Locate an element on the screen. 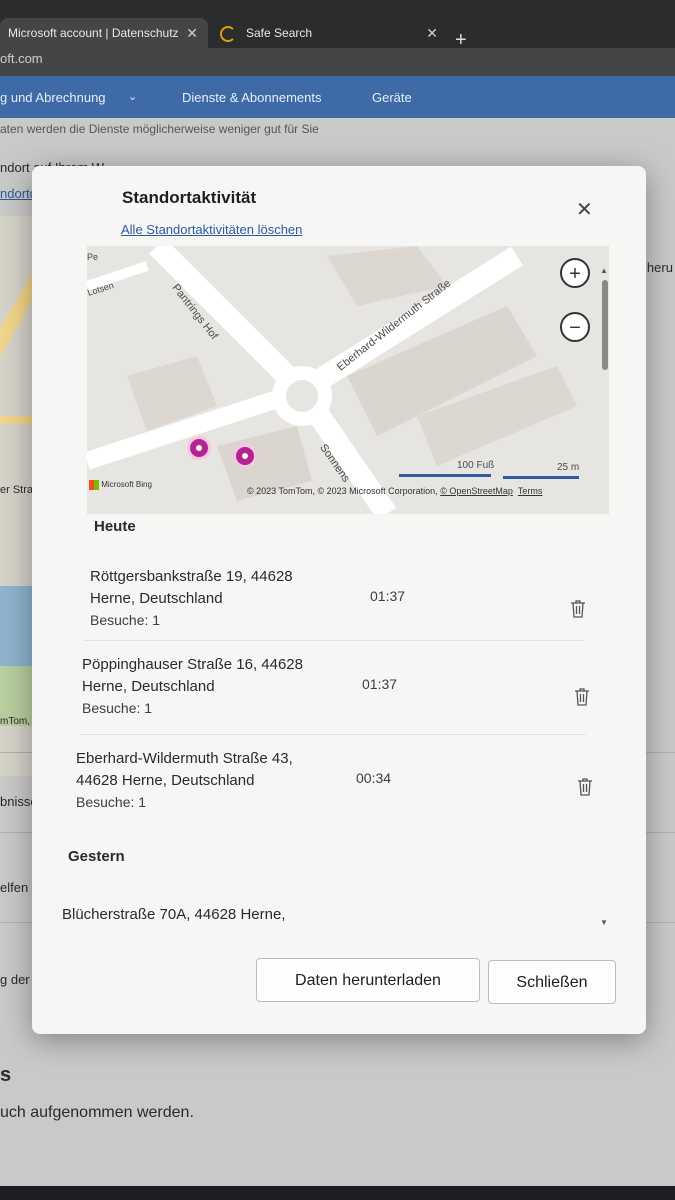 The height and width of the screenshot is (1200, 675). tab-safe-search: Safe Search ✕ is located at coordinates (330, 33).